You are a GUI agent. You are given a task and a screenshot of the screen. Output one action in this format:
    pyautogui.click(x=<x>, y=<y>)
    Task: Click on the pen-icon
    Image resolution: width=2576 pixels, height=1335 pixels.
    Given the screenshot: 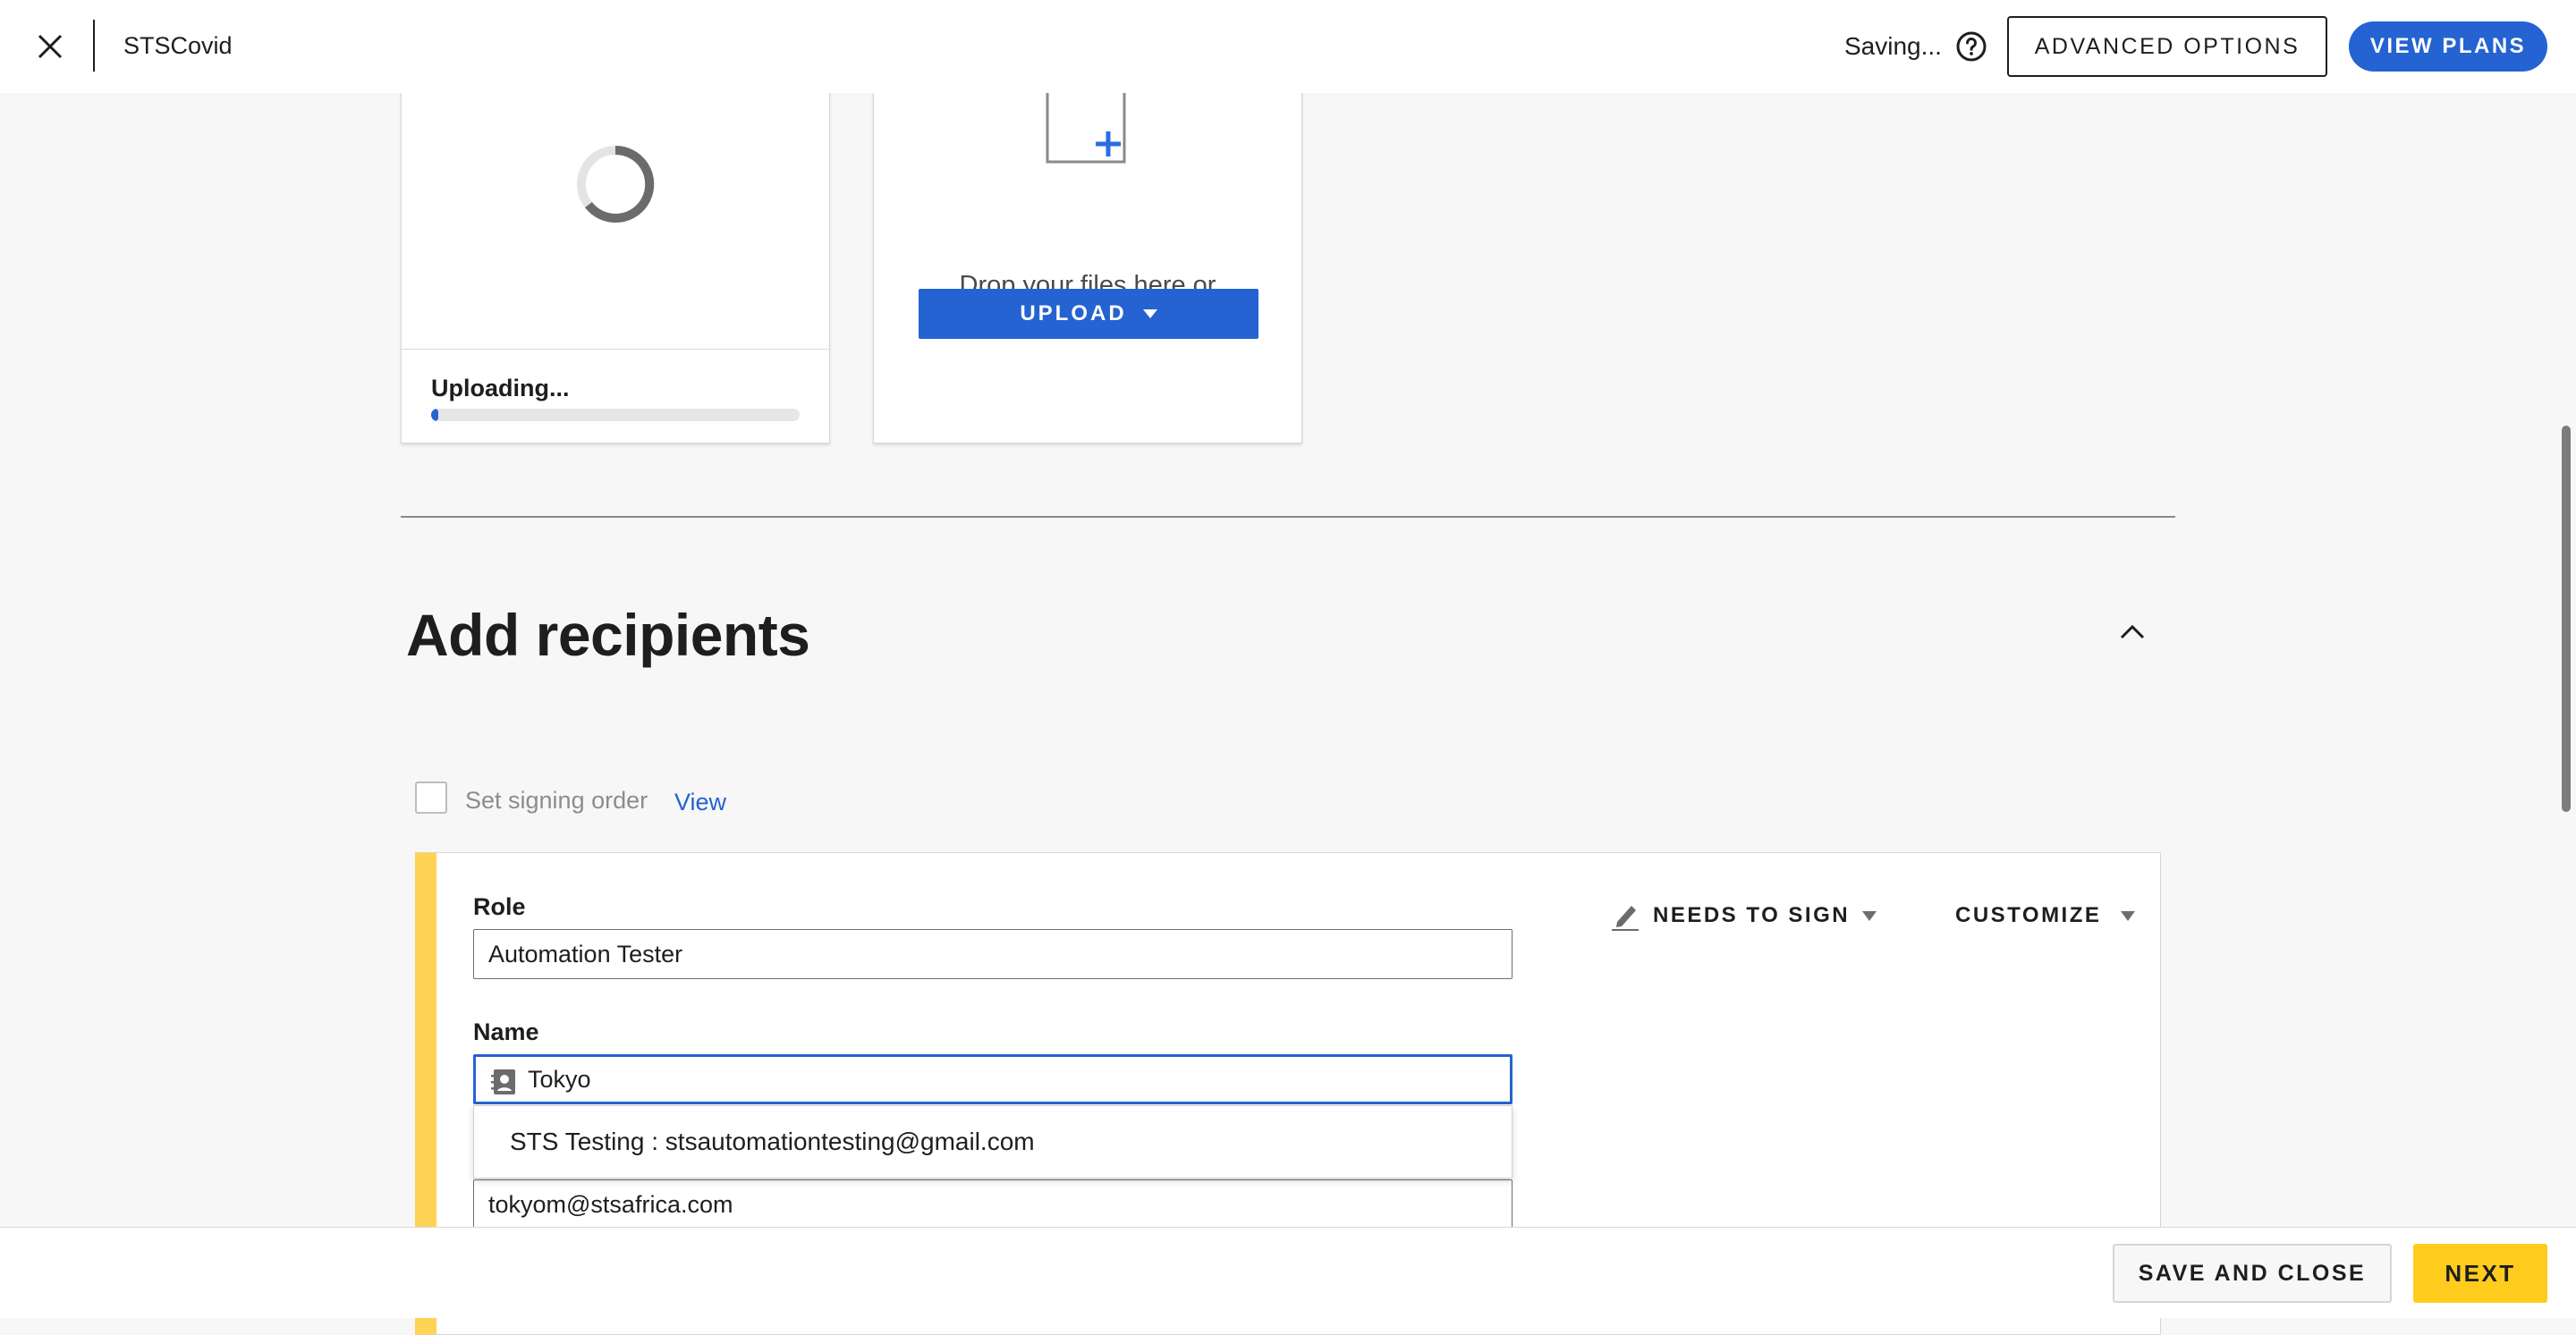 What is the action you would take?
    pyautogui.click(x=1625, y=919)
    